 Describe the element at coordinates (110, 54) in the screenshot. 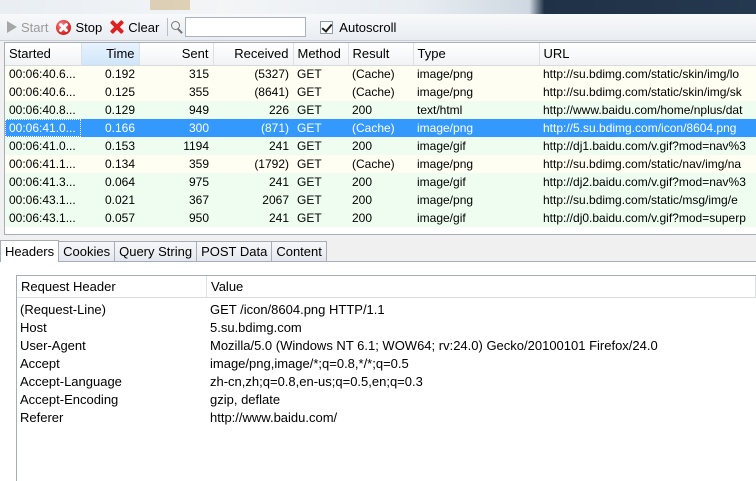

I see `column-header-time: Time` at that location.